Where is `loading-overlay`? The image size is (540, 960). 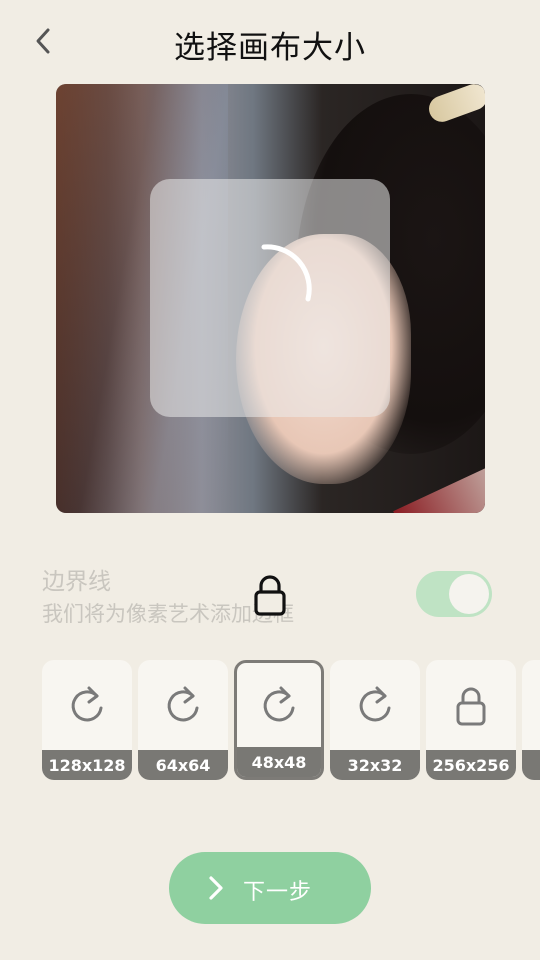 loading-overlay is located at coordinates (270, 298).